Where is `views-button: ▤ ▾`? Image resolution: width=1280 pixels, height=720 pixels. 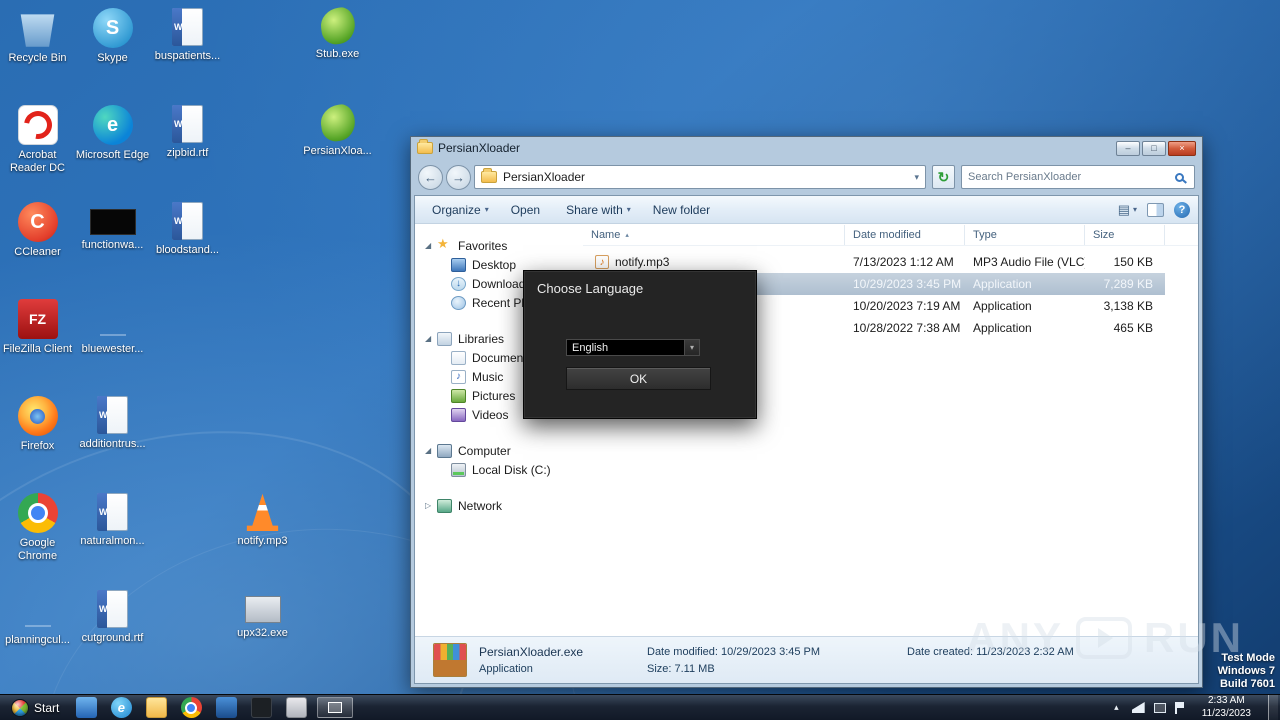 views-button: ▤ ▾ is located at coordinates (1127, 210).